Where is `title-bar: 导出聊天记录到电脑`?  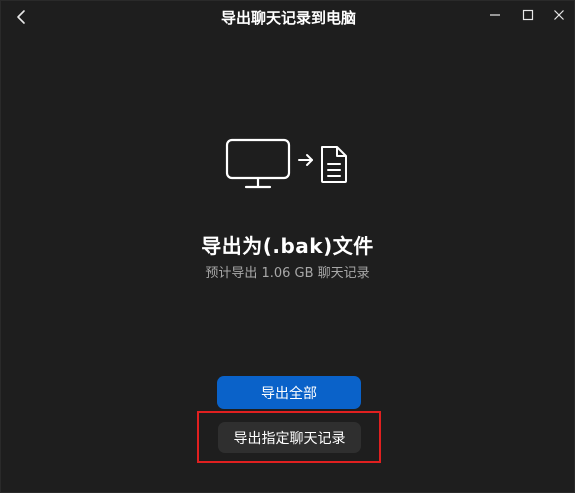 title-bar: 导出聊天记录到电脑 is located at coordinates (288, 17).